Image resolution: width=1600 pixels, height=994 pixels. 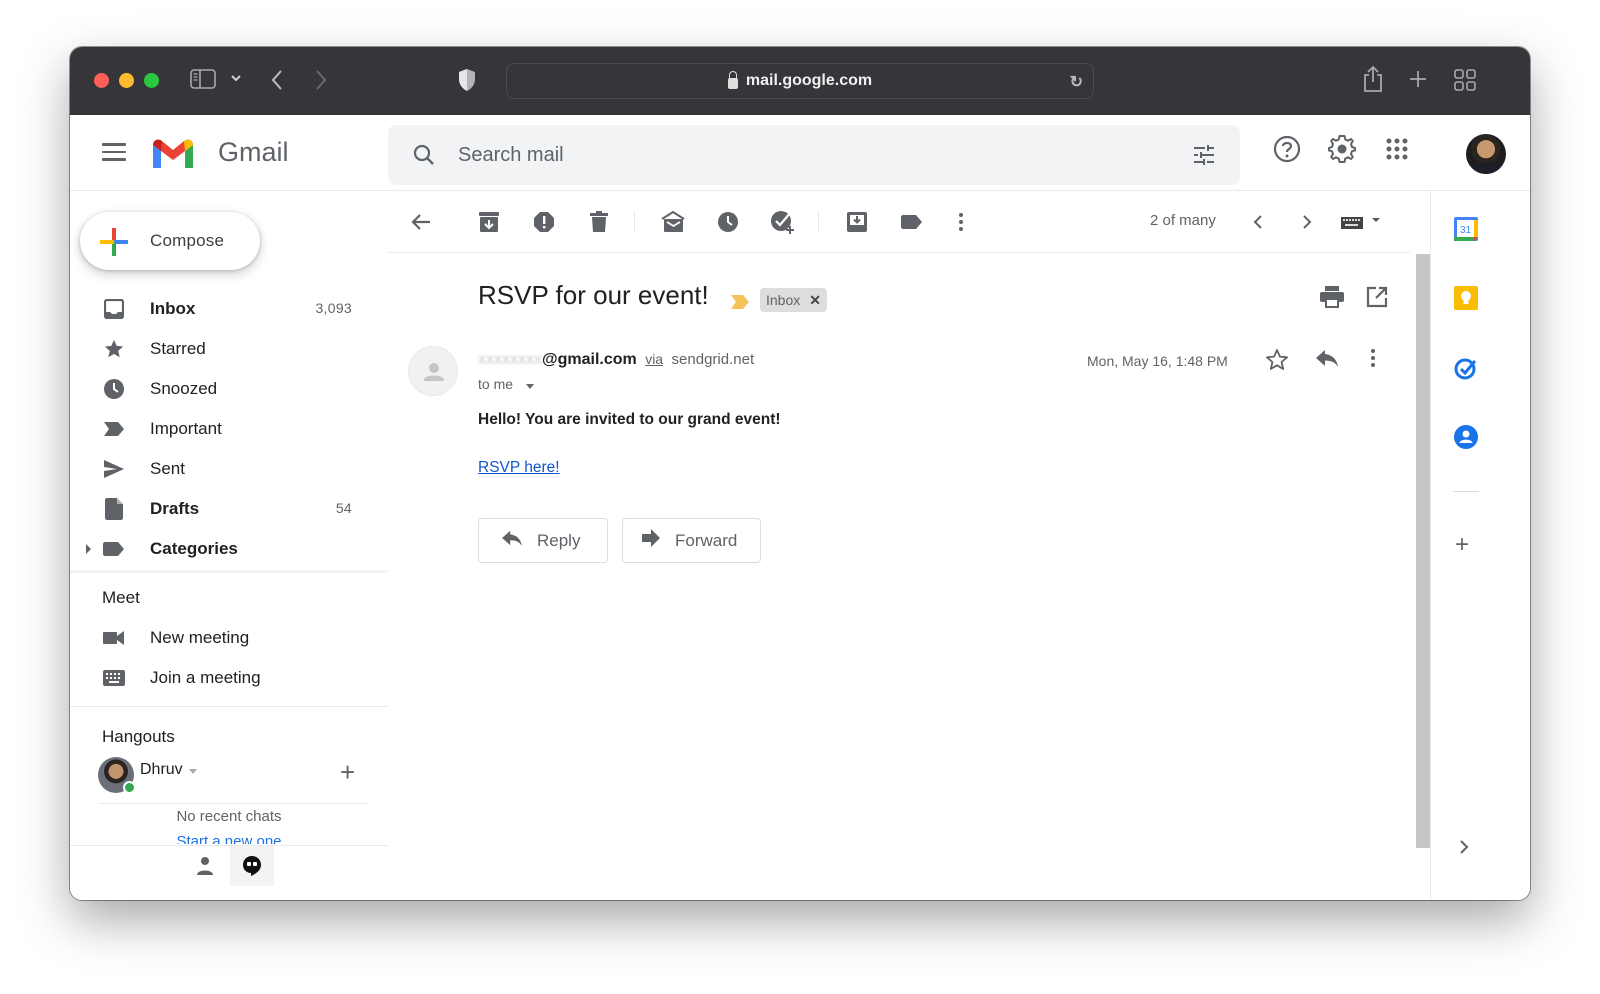 I want to click on message-more-icon, so click(x=1373, y=360).